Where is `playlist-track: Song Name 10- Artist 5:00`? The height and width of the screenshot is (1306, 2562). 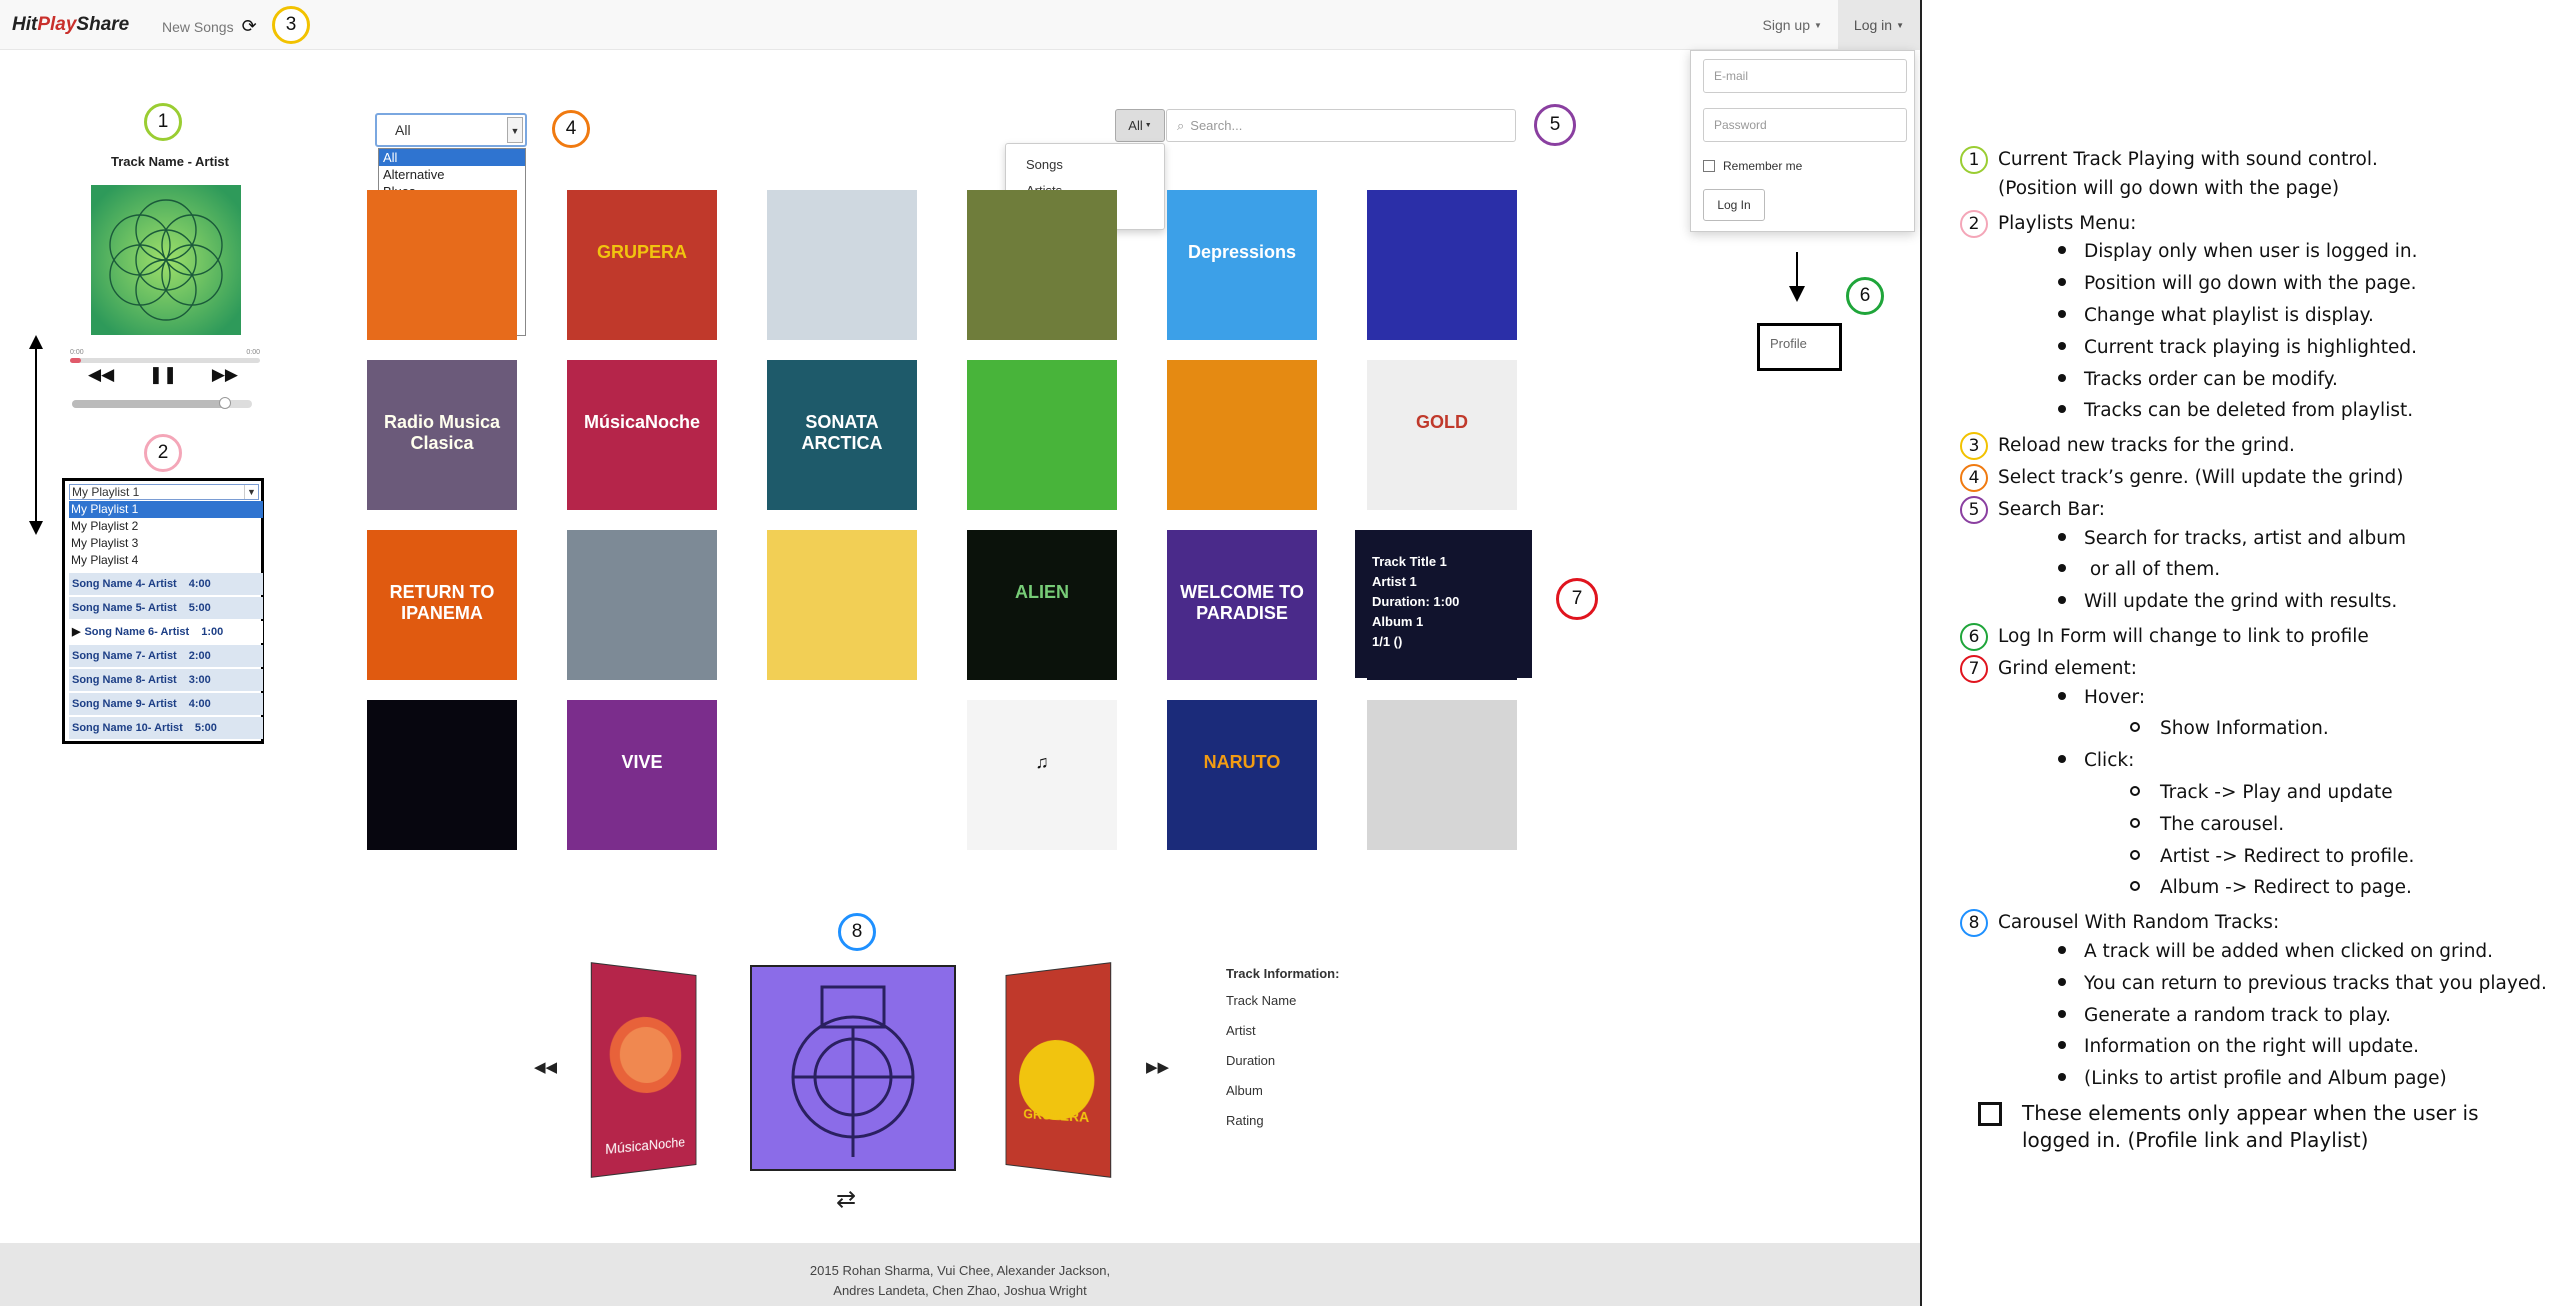
playlist-track: Song Name 10- Artist 5:00 is located at coordinates (166, 728).